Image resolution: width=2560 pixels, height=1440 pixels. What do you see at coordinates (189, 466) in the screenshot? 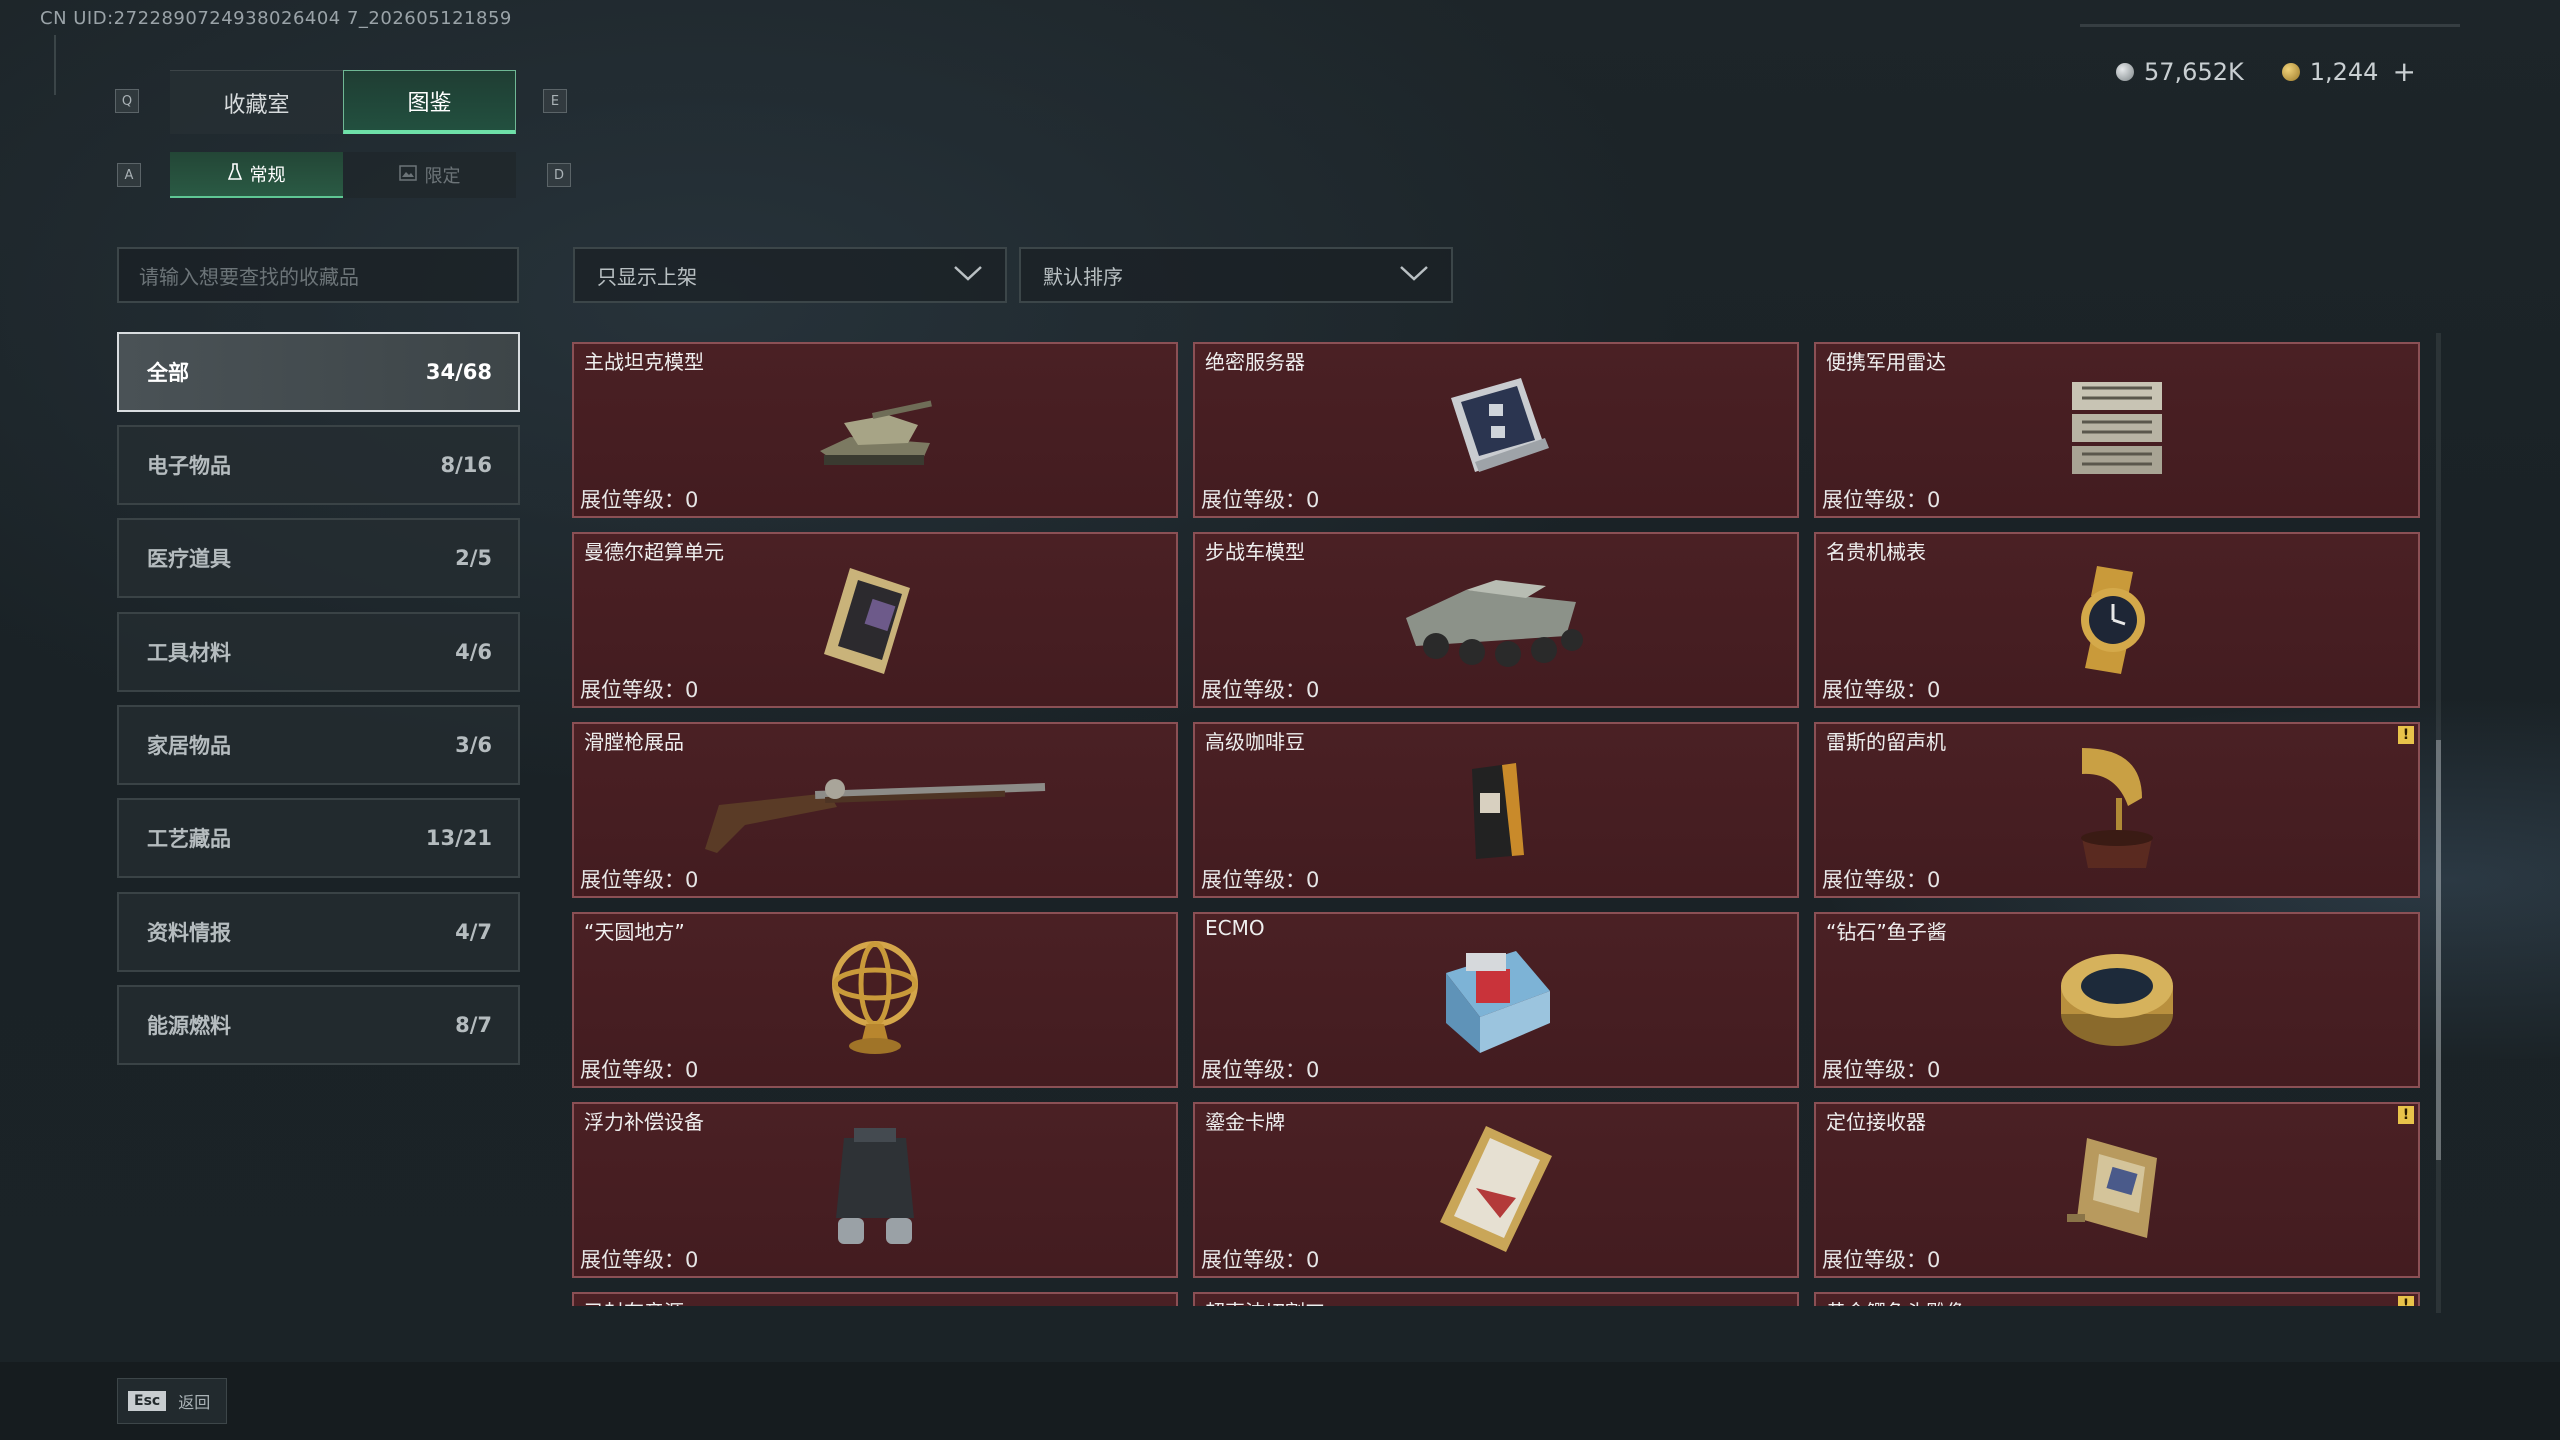
I see `category-label: 电子物品` at bounding box center [189, 466].